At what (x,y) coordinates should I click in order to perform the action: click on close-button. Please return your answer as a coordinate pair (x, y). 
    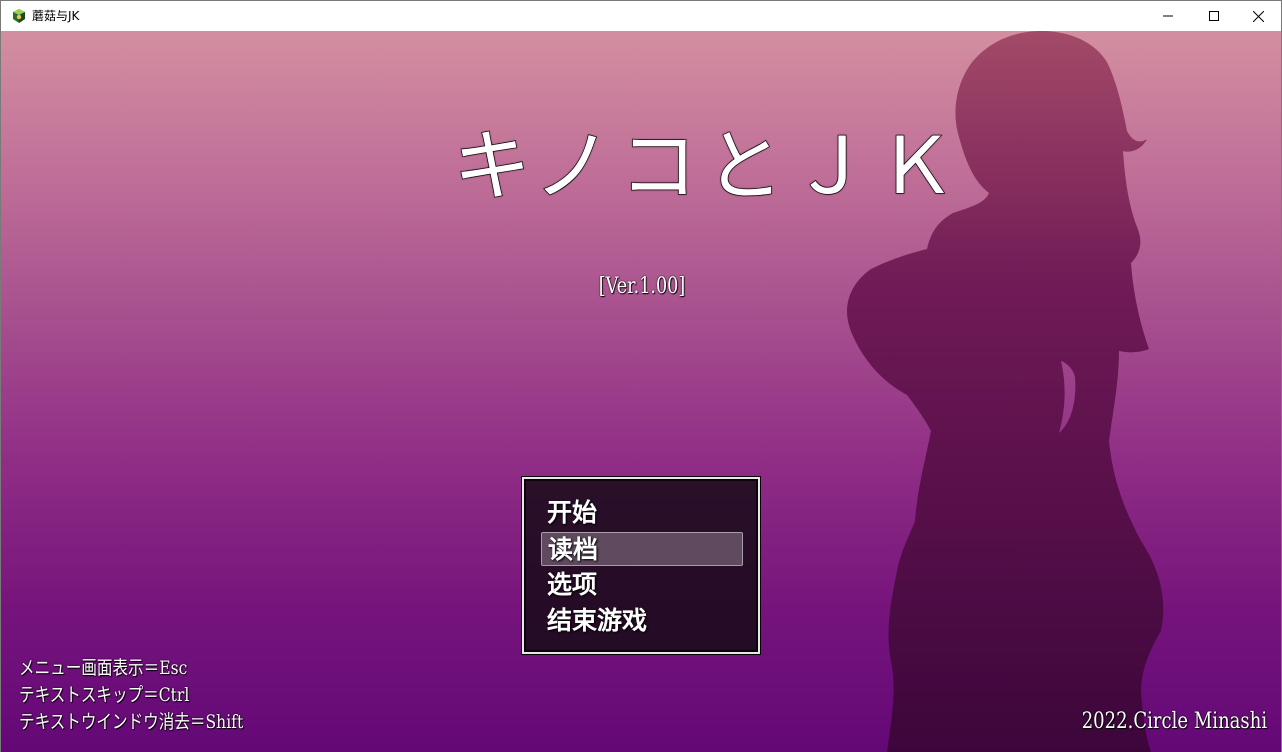
    Looking at the image, I should click on (1258, 16).